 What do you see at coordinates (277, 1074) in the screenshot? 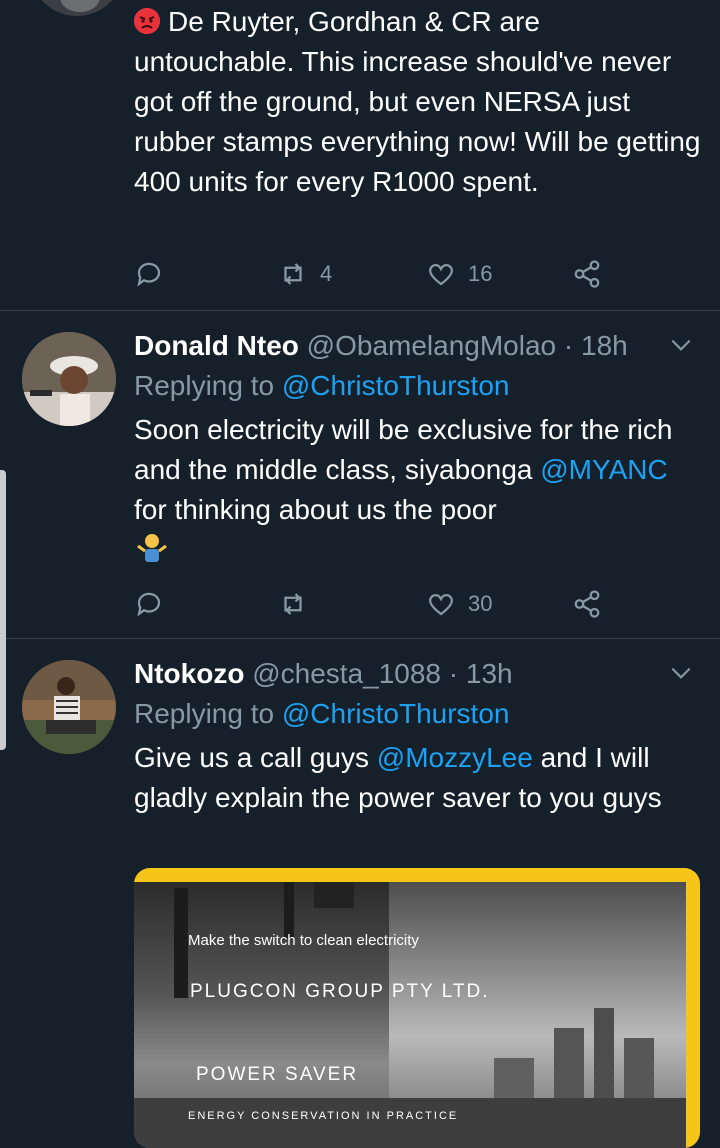
I see `card-product: POWER SAVER` at bounding box center [277, 1074].